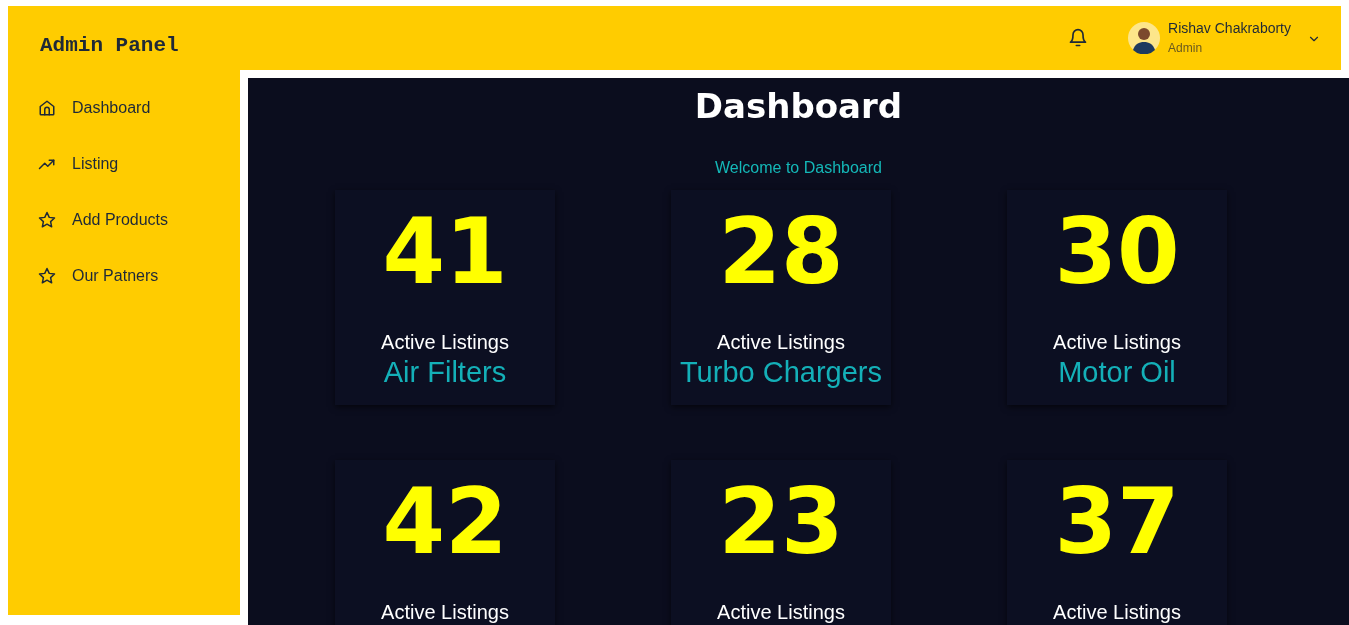  What do you see at coordinates (445, 372) in the screenshot?
I see `stat-category: Air Filters` at bounding box center [445, 372].